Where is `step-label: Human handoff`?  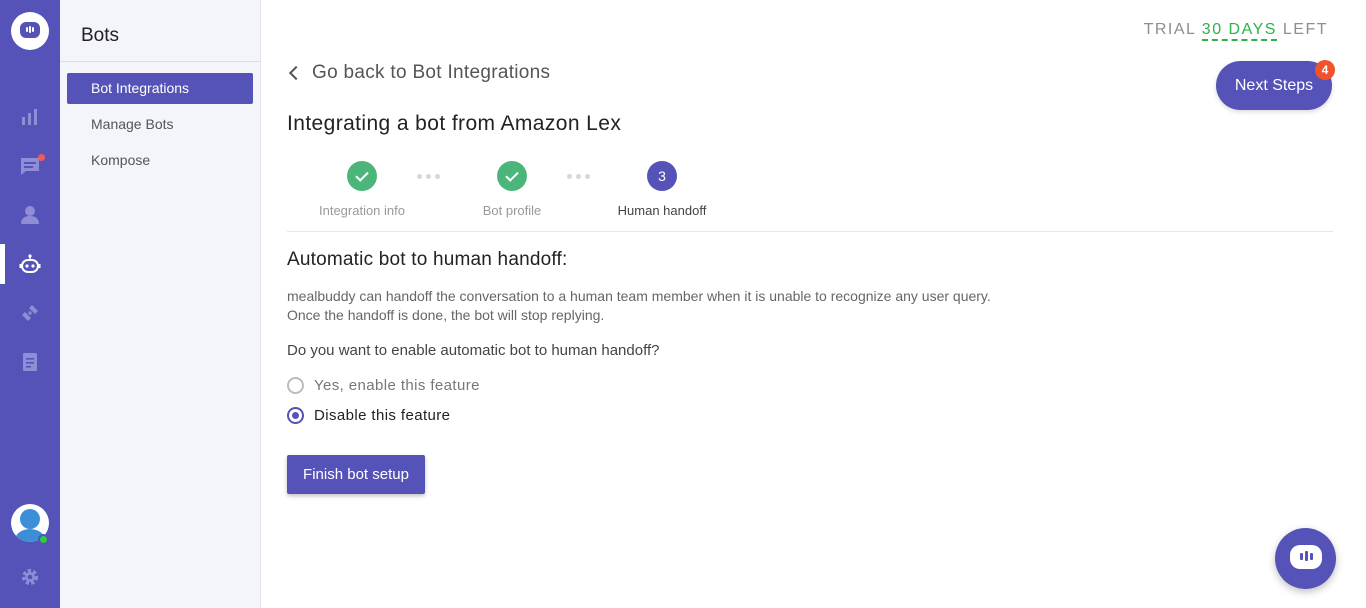 step-label: Human handoff is located at coordinates (662, 210).